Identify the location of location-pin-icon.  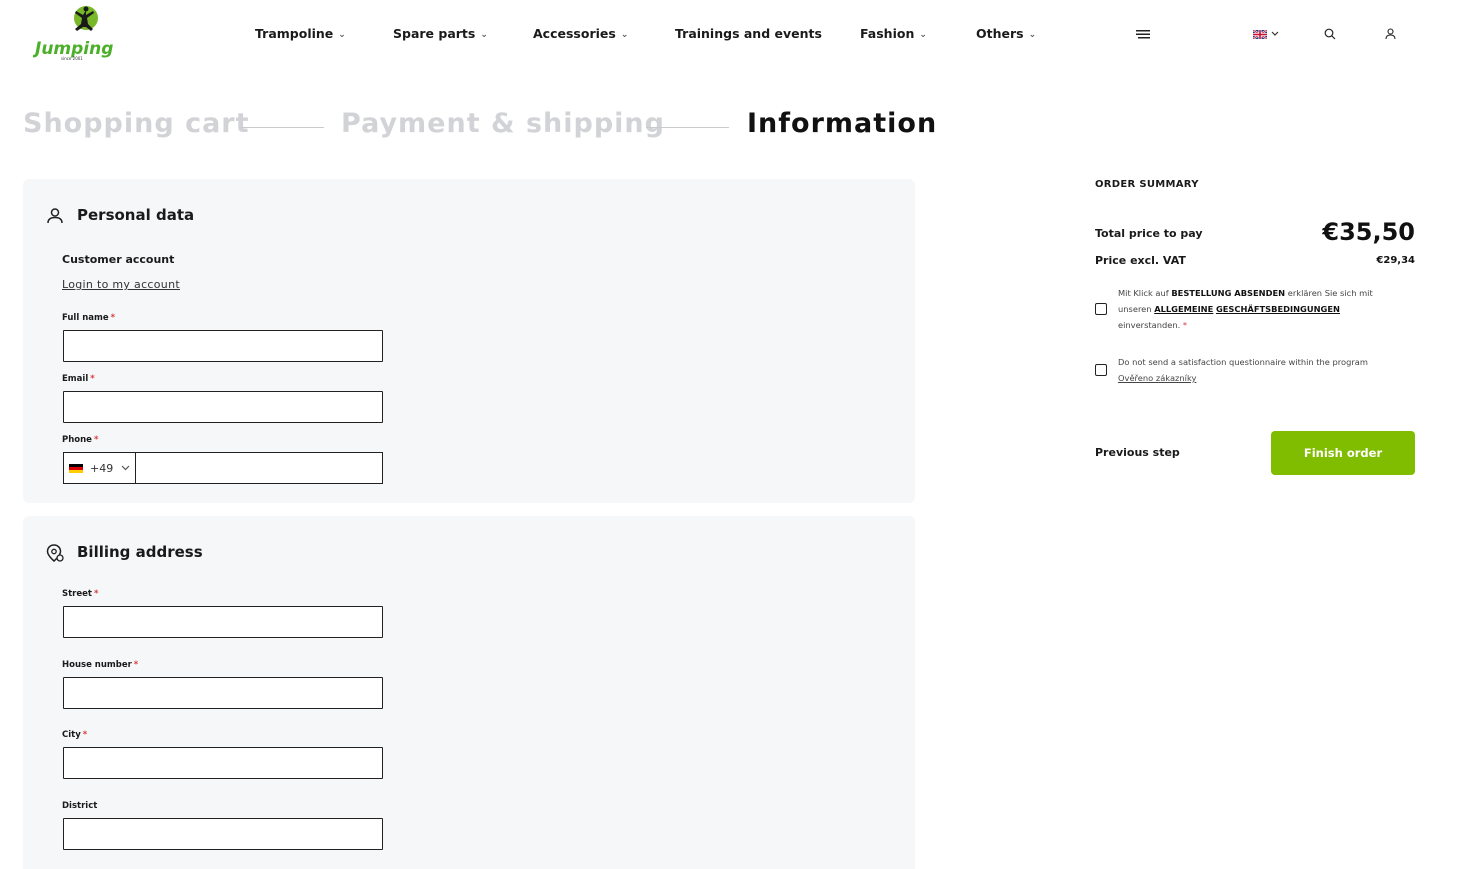
(55, 553).